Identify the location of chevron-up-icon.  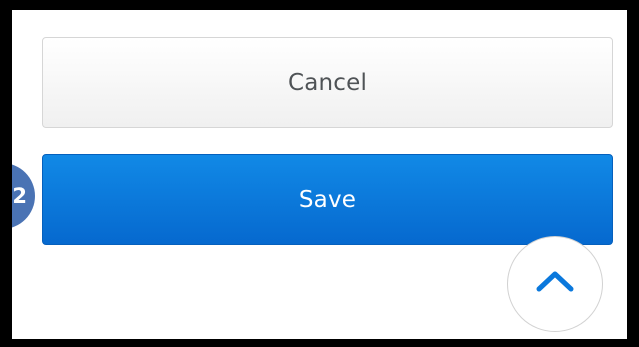
(555, 282).